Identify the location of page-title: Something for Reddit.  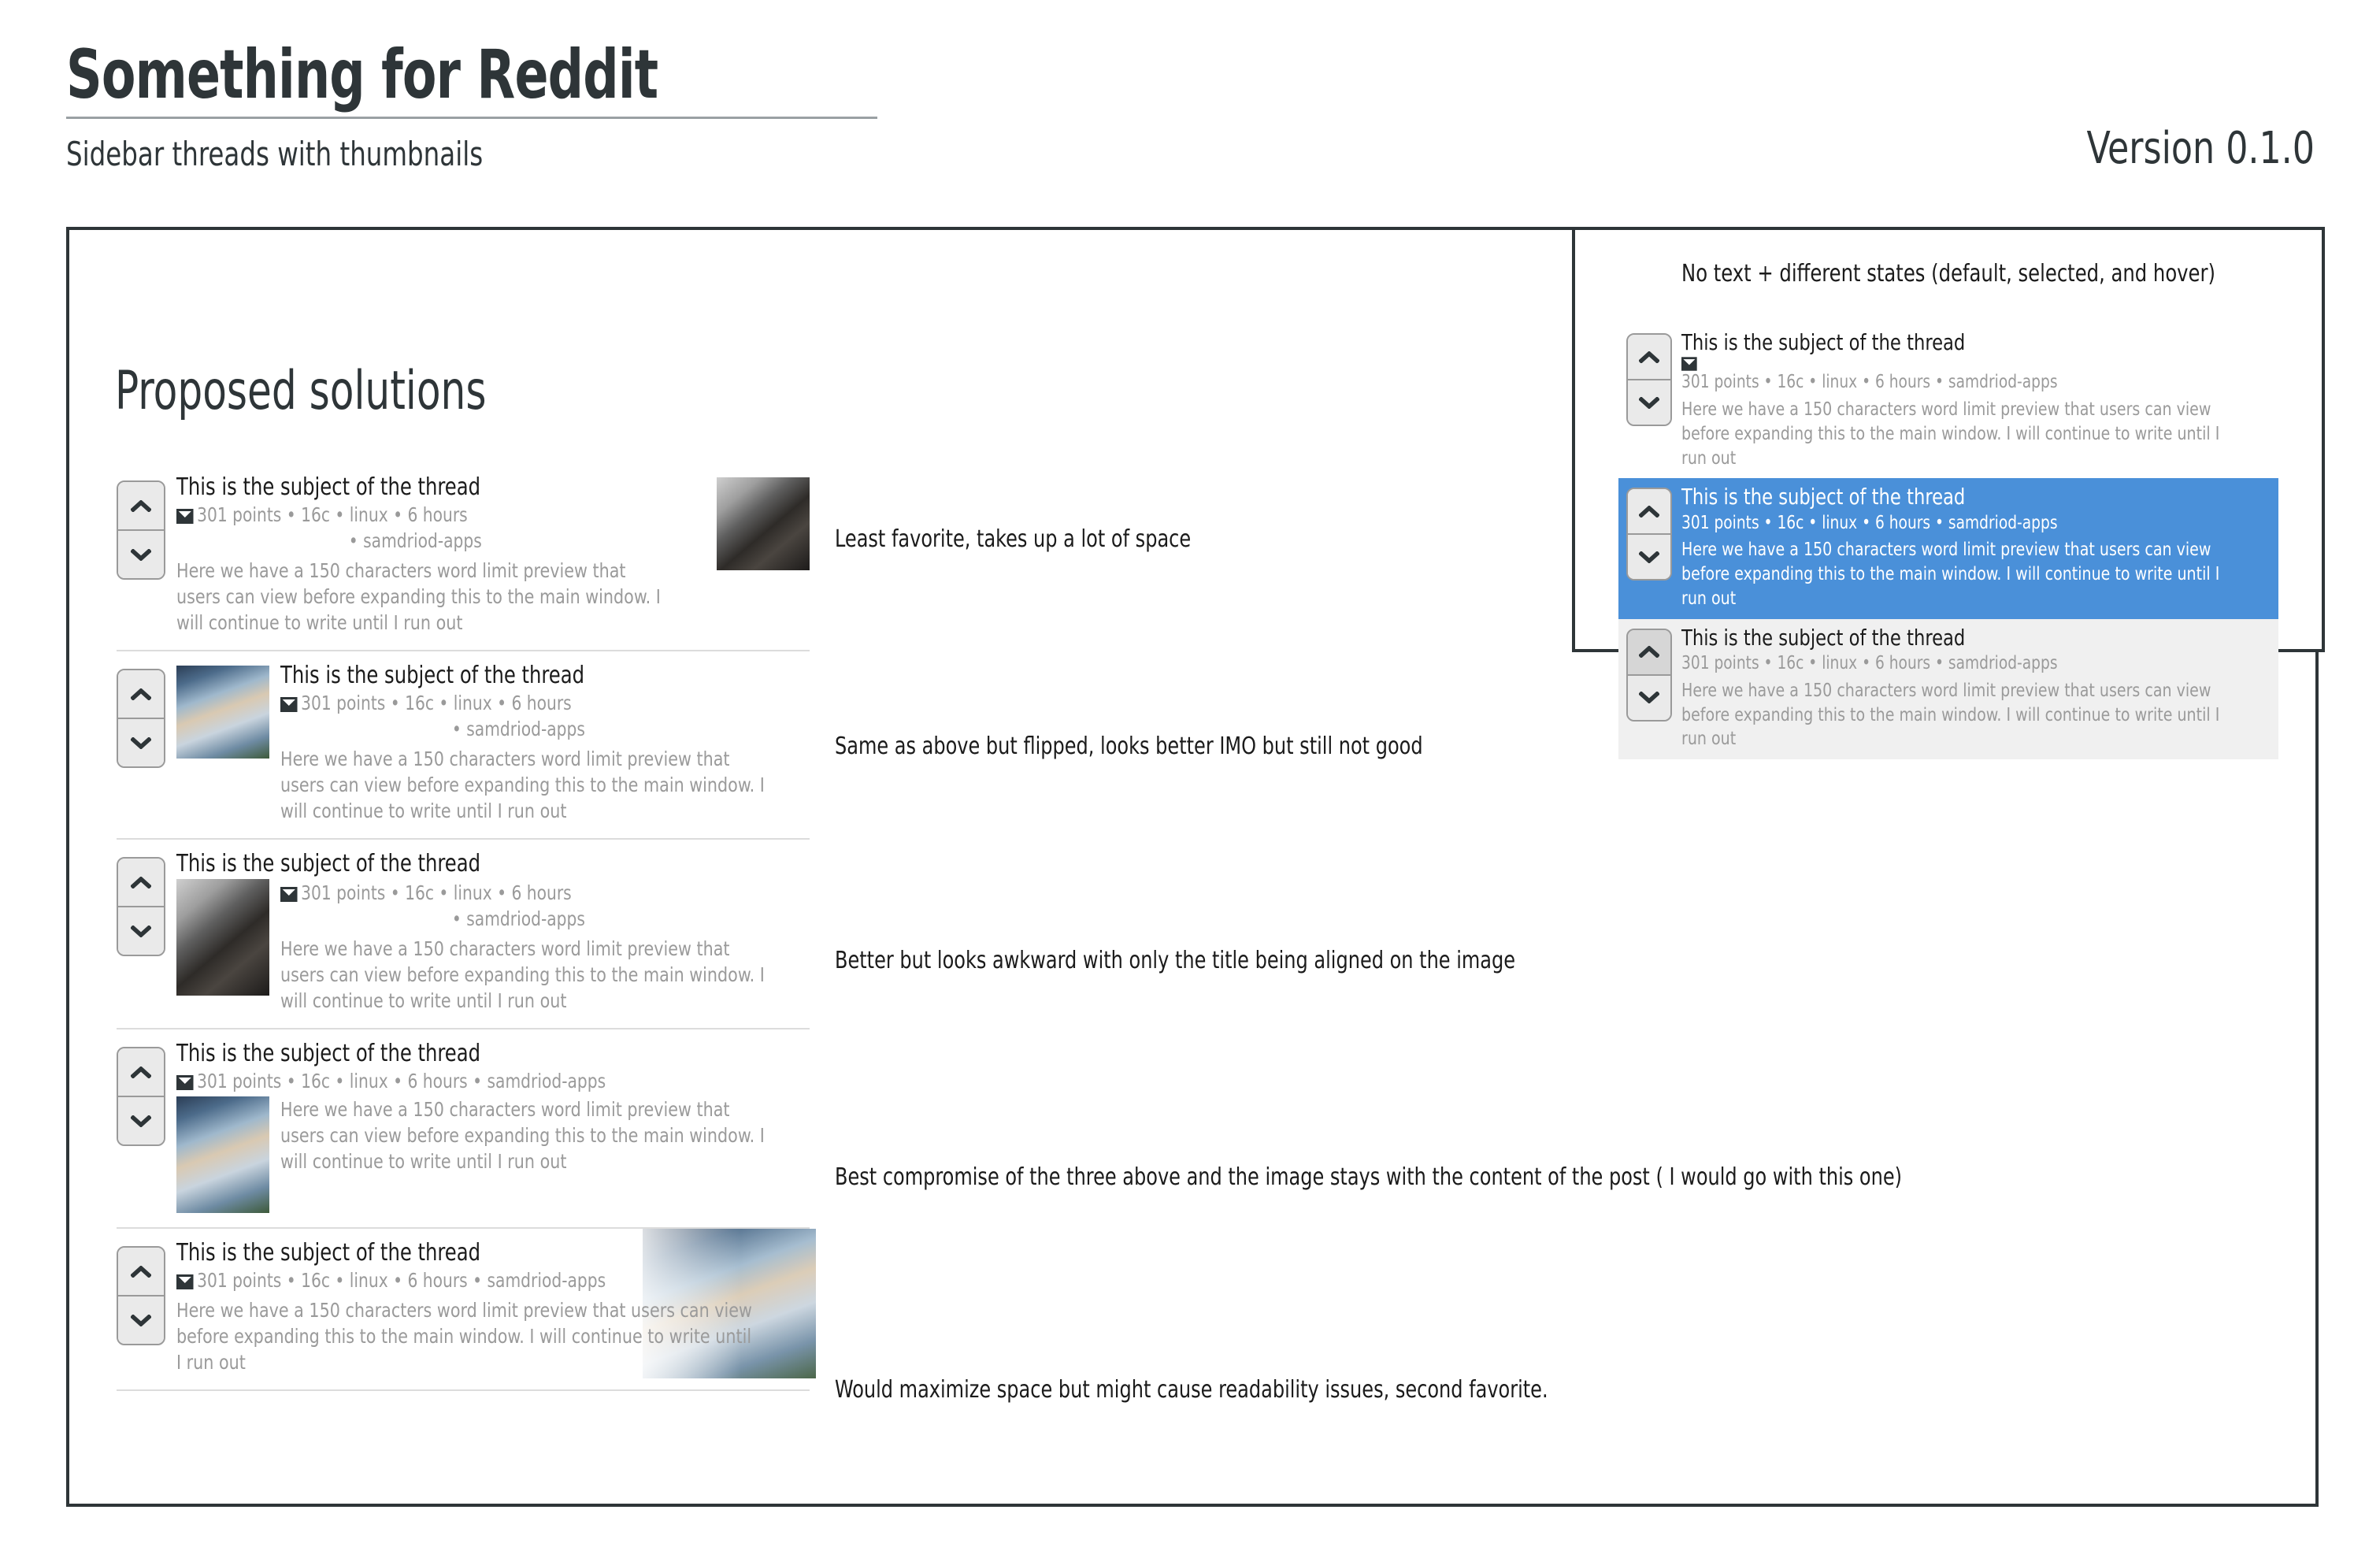
(362, 74).